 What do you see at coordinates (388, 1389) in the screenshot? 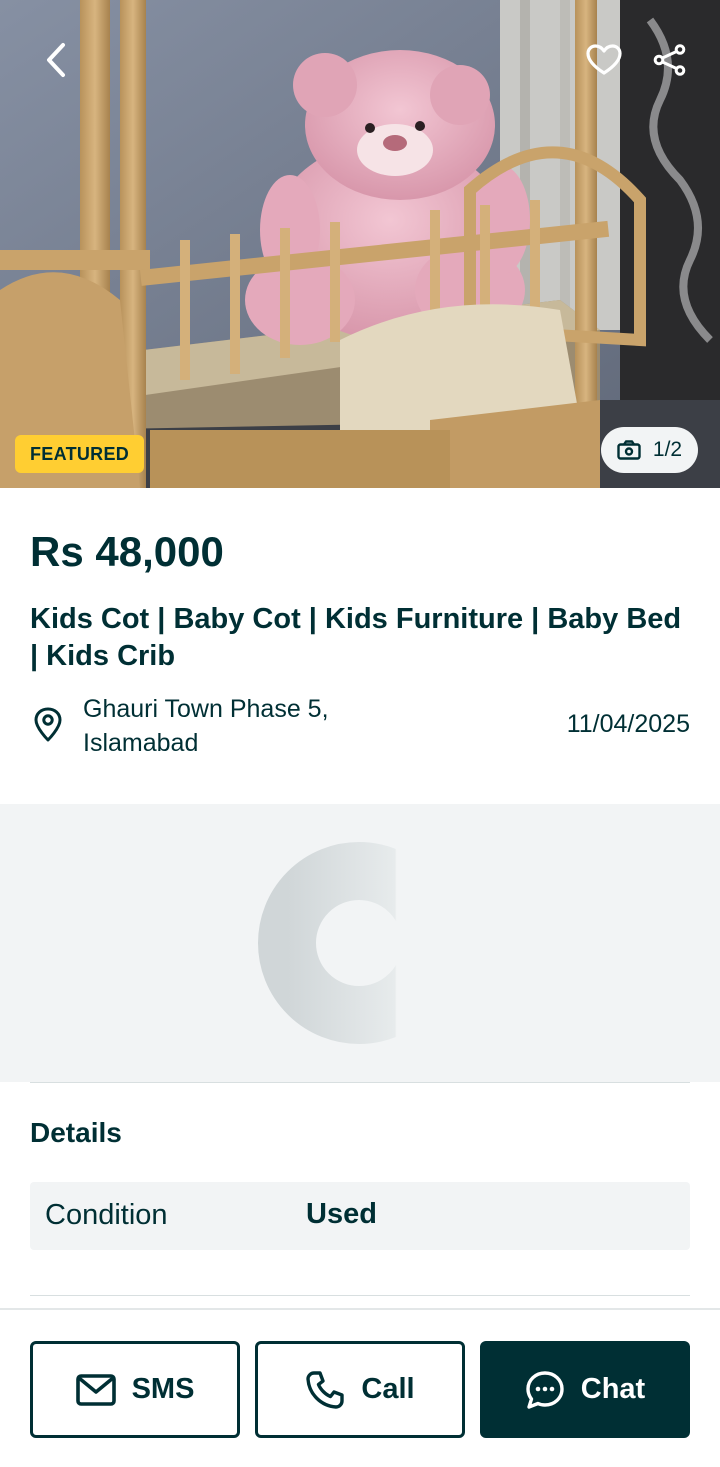
I see `call-button-label: Call` at bounding box center [388, 1389].